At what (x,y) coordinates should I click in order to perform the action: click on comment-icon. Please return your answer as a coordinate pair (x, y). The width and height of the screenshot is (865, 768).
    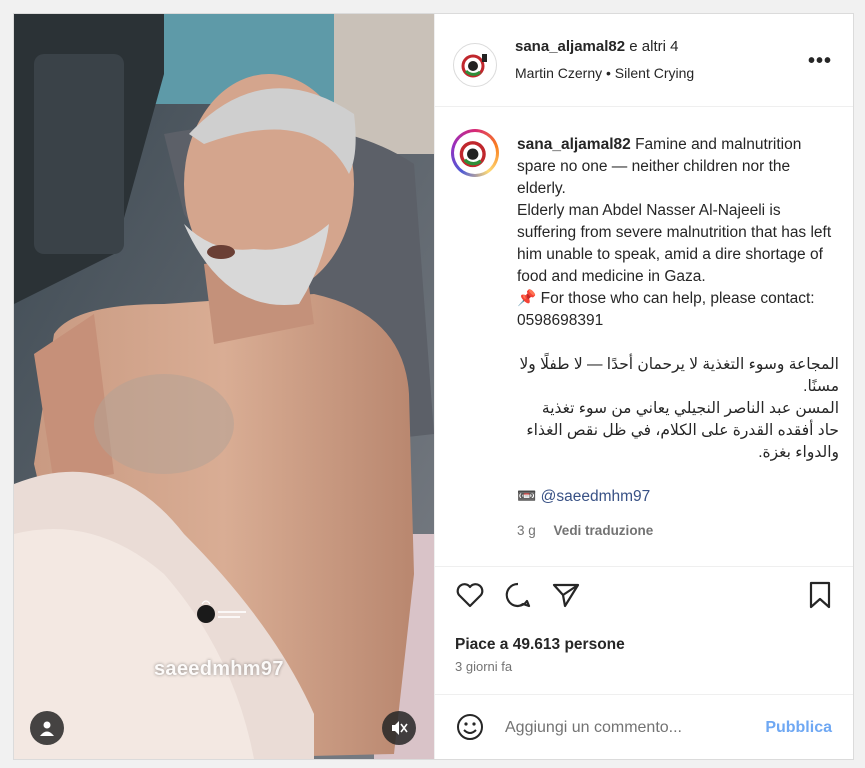
    Looking at the image, I should click on (518, 595).